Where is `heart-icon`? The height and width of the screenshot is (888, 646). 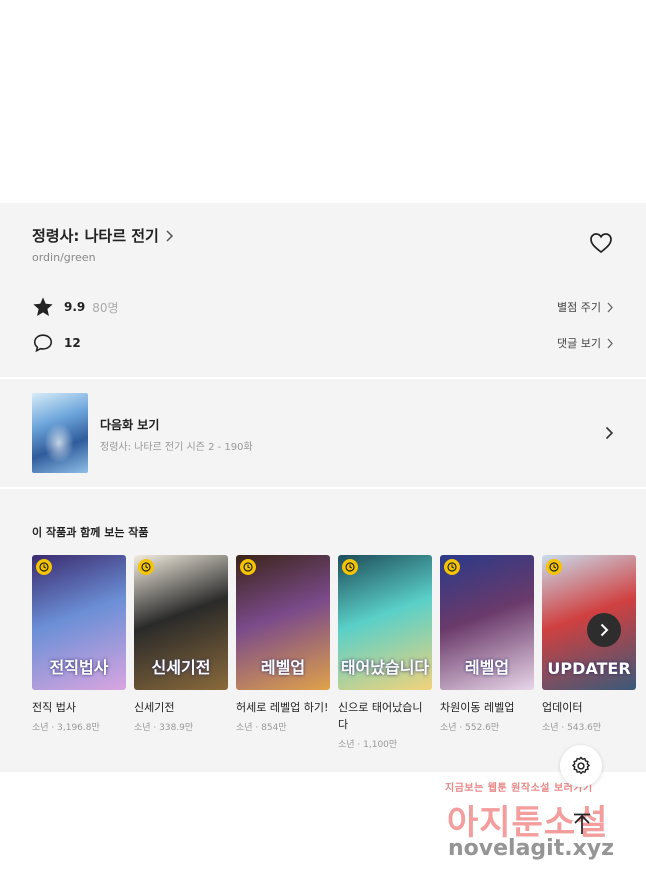 heart-icon is located at coordinates (601, 243).